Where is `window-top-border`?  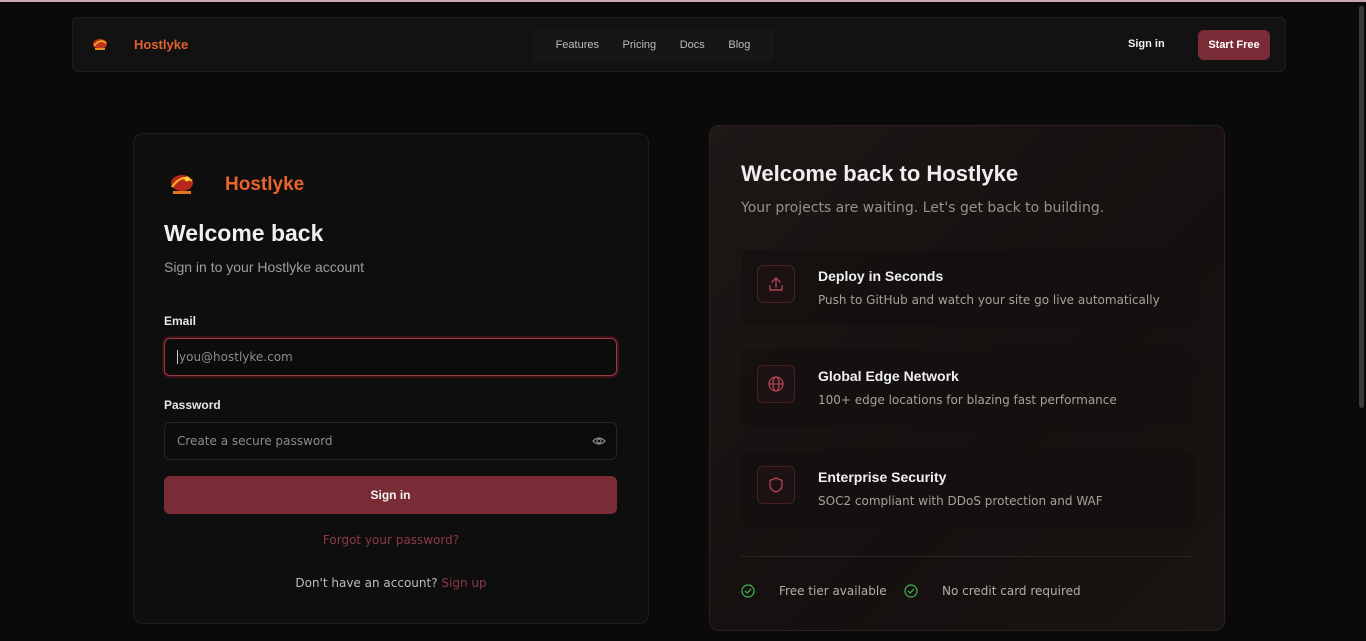
window-top-border is located at coordinates (683, 1).